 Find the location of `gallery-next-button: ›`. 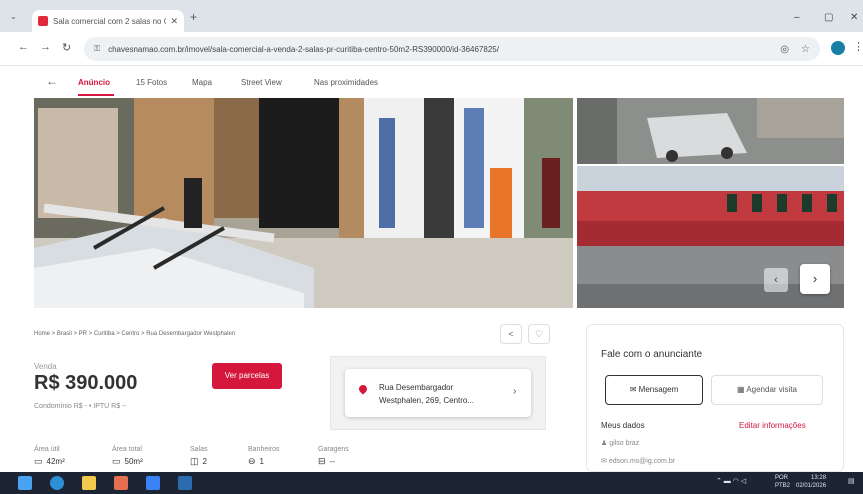

gallery-next-button: › is located at coordinates (815, 279).